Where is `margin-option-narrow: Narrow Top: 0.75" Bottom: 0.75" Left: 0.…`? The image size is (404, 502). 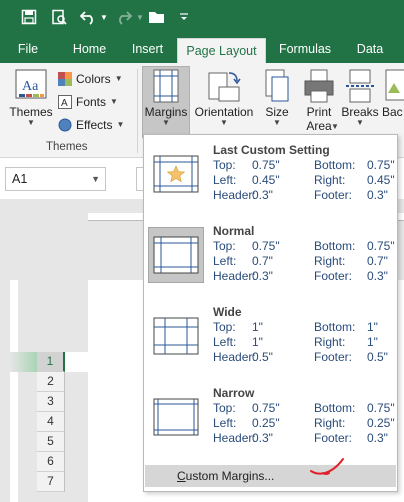
margin-option-narrow: Narrow Top: 0.75" Bottom: 0.75" Left: 0.… is located at coordinates (270, 419).